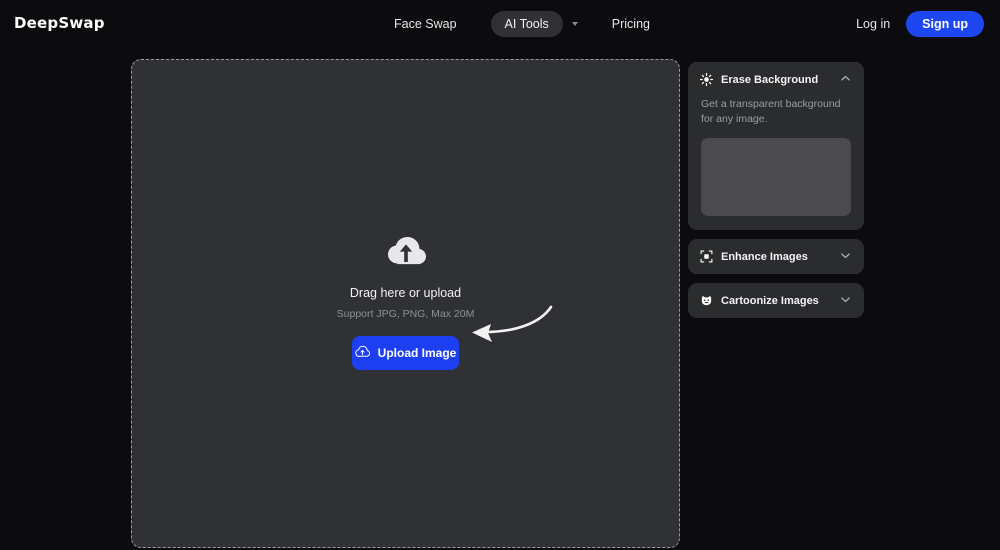 Image resolution: width=1000 pixels, height=550 pixels. I want to click on enhance-frame-icon, so click(706, 256).